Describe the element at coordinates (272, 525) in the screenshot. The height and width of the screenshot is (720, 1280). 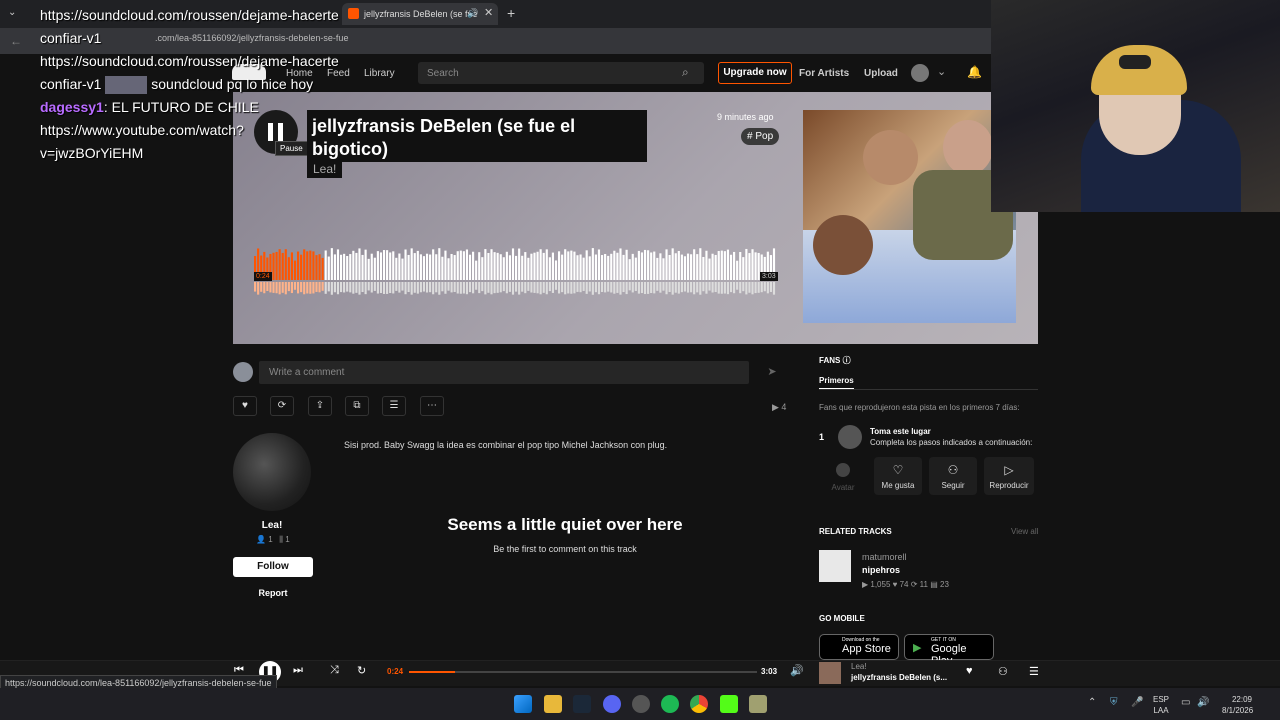
I see `uploader-name: Lea!` at that location.